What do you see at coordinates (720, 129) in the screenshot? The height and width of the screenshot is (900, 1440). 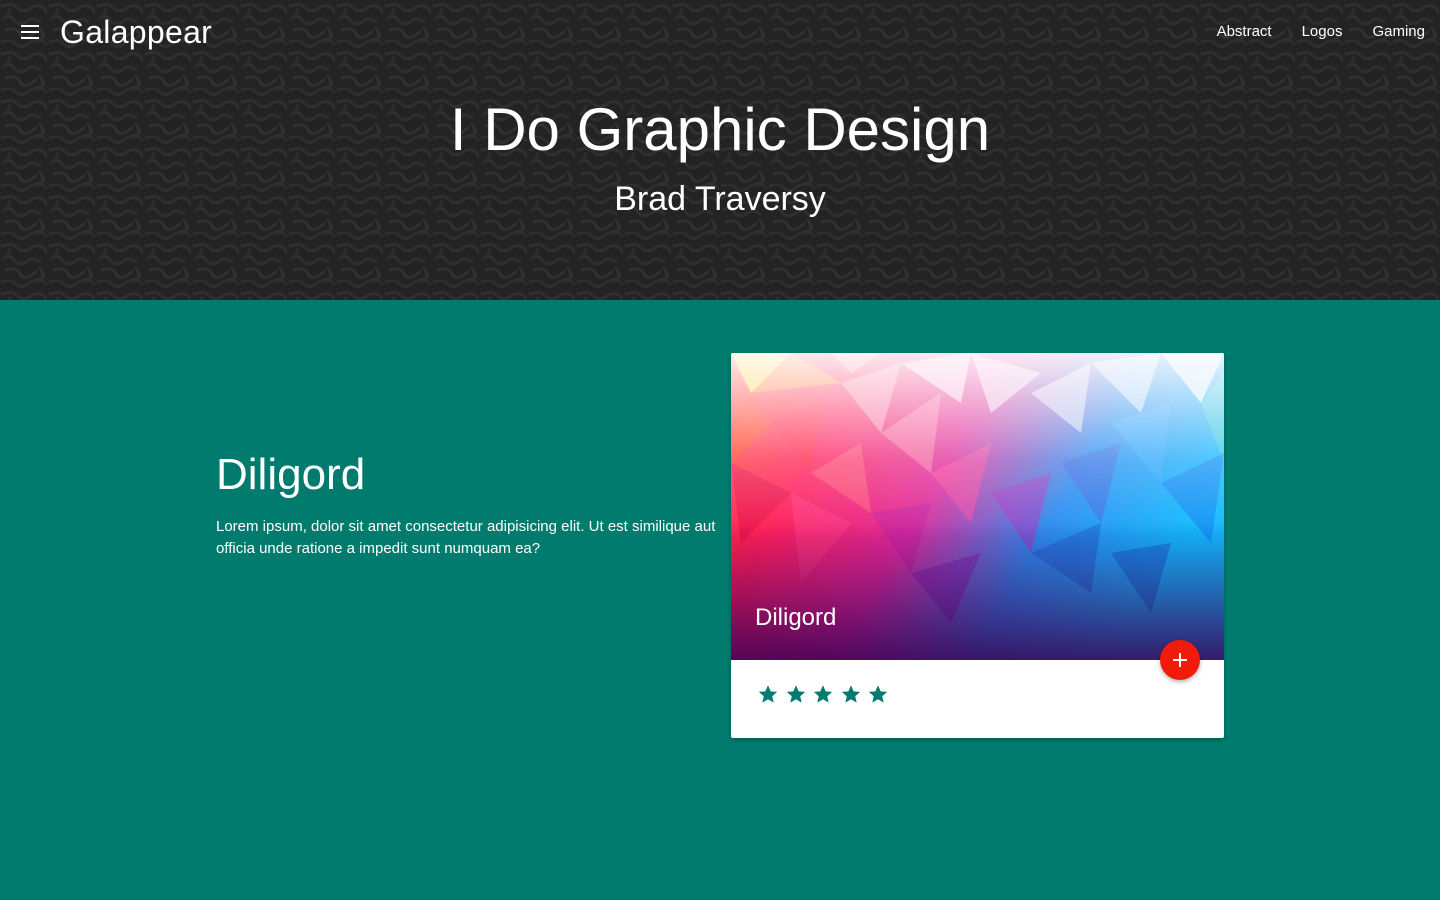 I see `hero-title: I Do Graphic Design` at bounding box center [720, 129].